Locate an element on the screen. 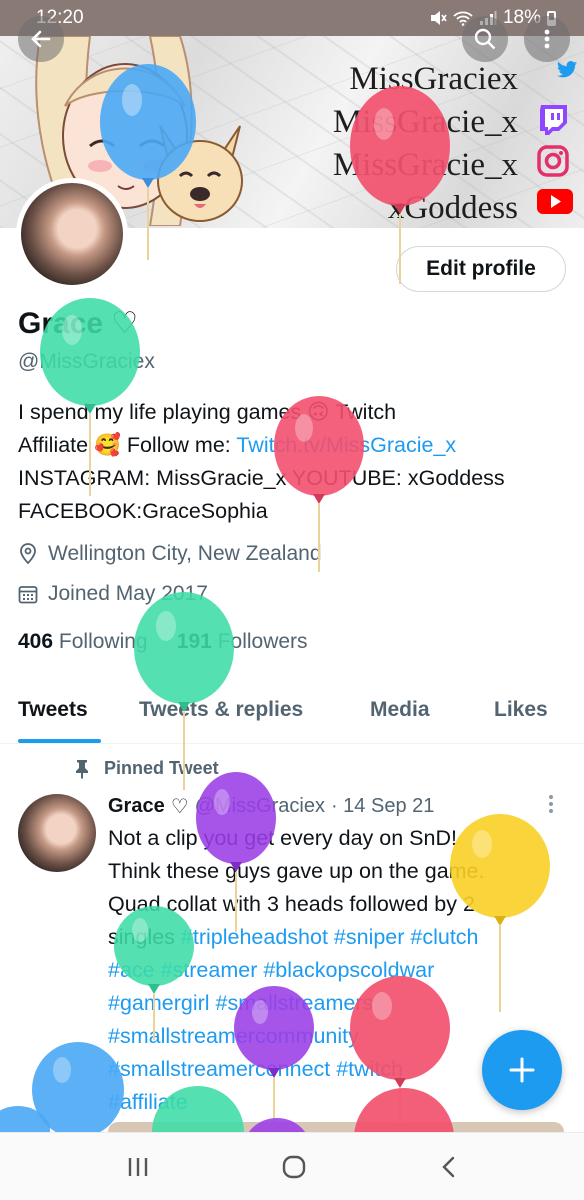 This screenshot has width=584, height=1200. more-options-button is located at coordinates (547, 39).